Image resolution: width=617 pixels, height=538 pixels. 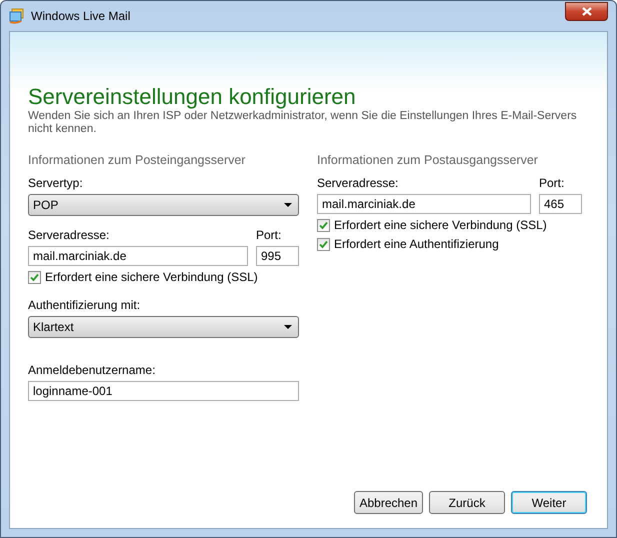 I want to click on section-title: Informationen zum Postausgangsserver, so click(x=428, y=160).